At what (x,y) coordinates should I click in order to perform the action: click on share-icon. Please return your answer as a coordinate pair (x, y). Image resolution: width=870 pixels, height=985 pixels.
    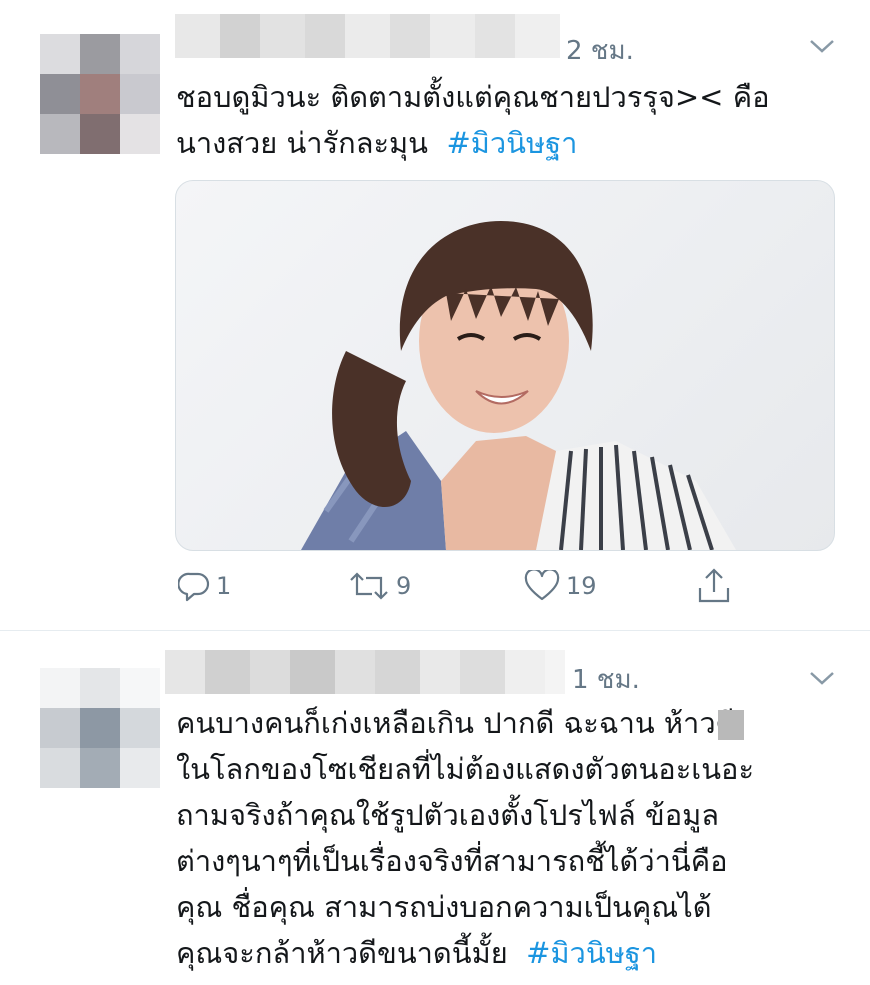
    Looking at the image, I should click on (714, 585).